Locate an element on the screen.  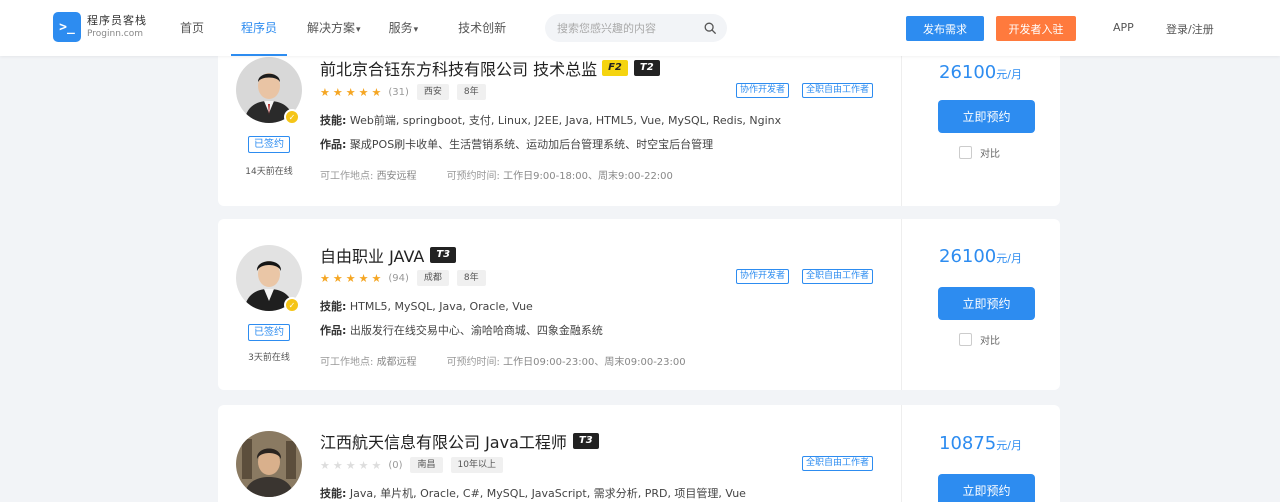
developer-title: 自由职业 JAVA T3 is located at coordinates (388, 255).